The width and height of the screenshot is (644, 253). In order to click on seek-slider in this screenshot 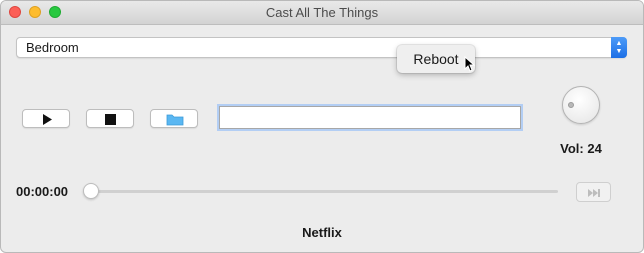, I will do `click(320, 191)`.